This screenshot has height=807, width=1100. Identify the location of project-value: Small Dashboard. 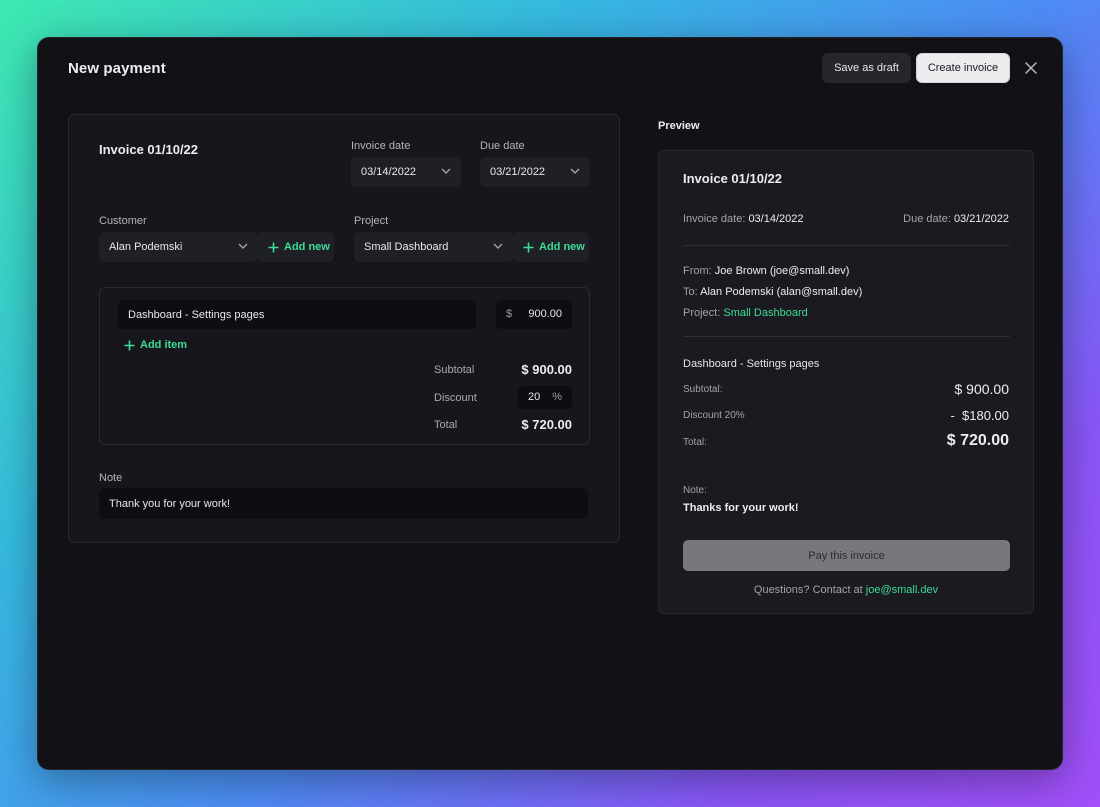
(406, 247).